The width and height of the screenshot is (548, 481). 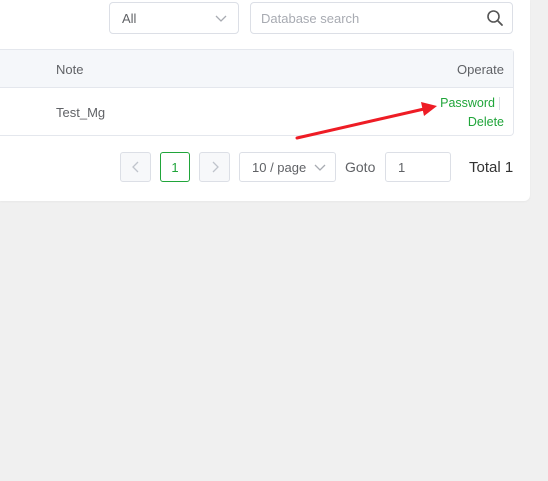 I want to click on chevron-right-icon, so click(x=215, y=167).